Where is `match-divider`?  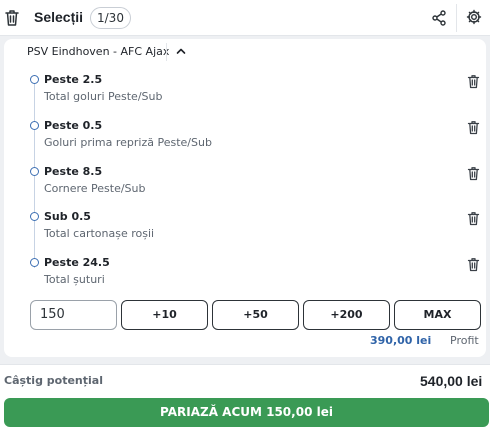 match-divider is located at coordinates (166, 52).